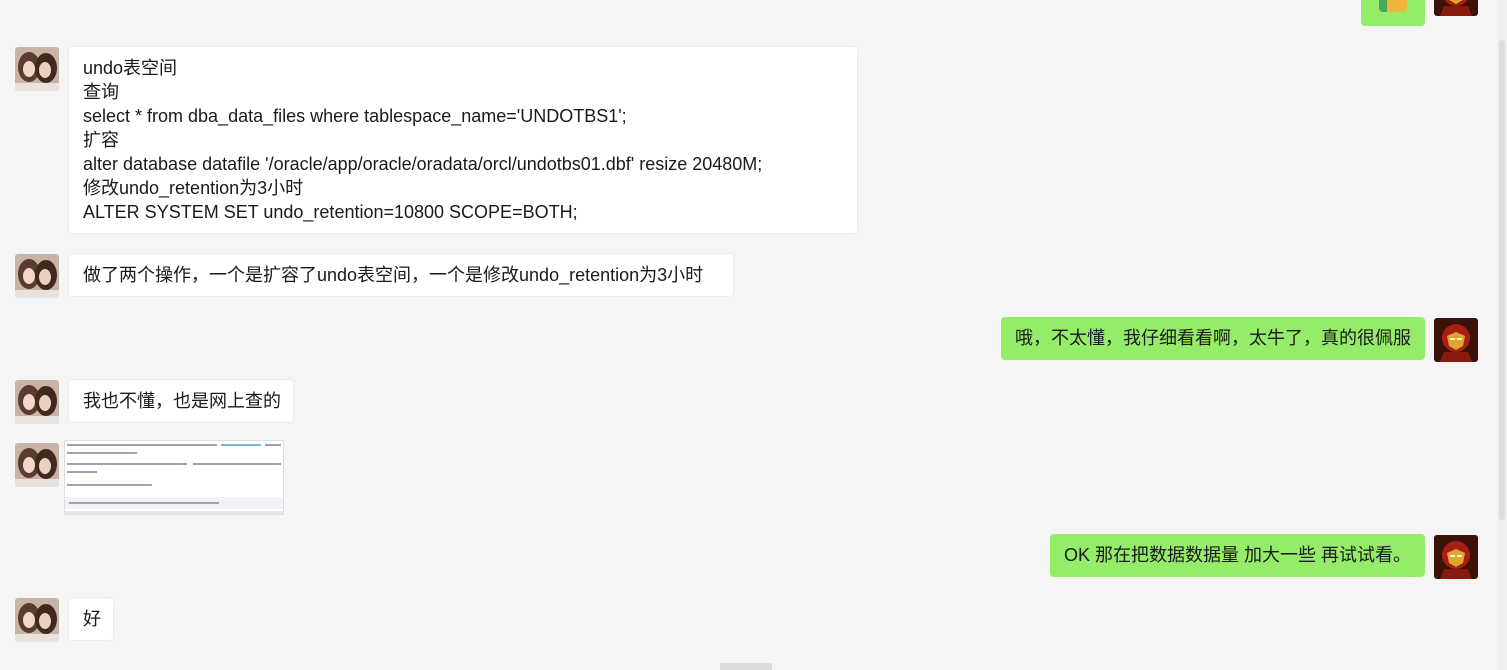 This screenshot has width=1507, height=670. Describe the element at coordinates (130, 68) in the screenshot. I see `message-text: undo表空间` at that location.